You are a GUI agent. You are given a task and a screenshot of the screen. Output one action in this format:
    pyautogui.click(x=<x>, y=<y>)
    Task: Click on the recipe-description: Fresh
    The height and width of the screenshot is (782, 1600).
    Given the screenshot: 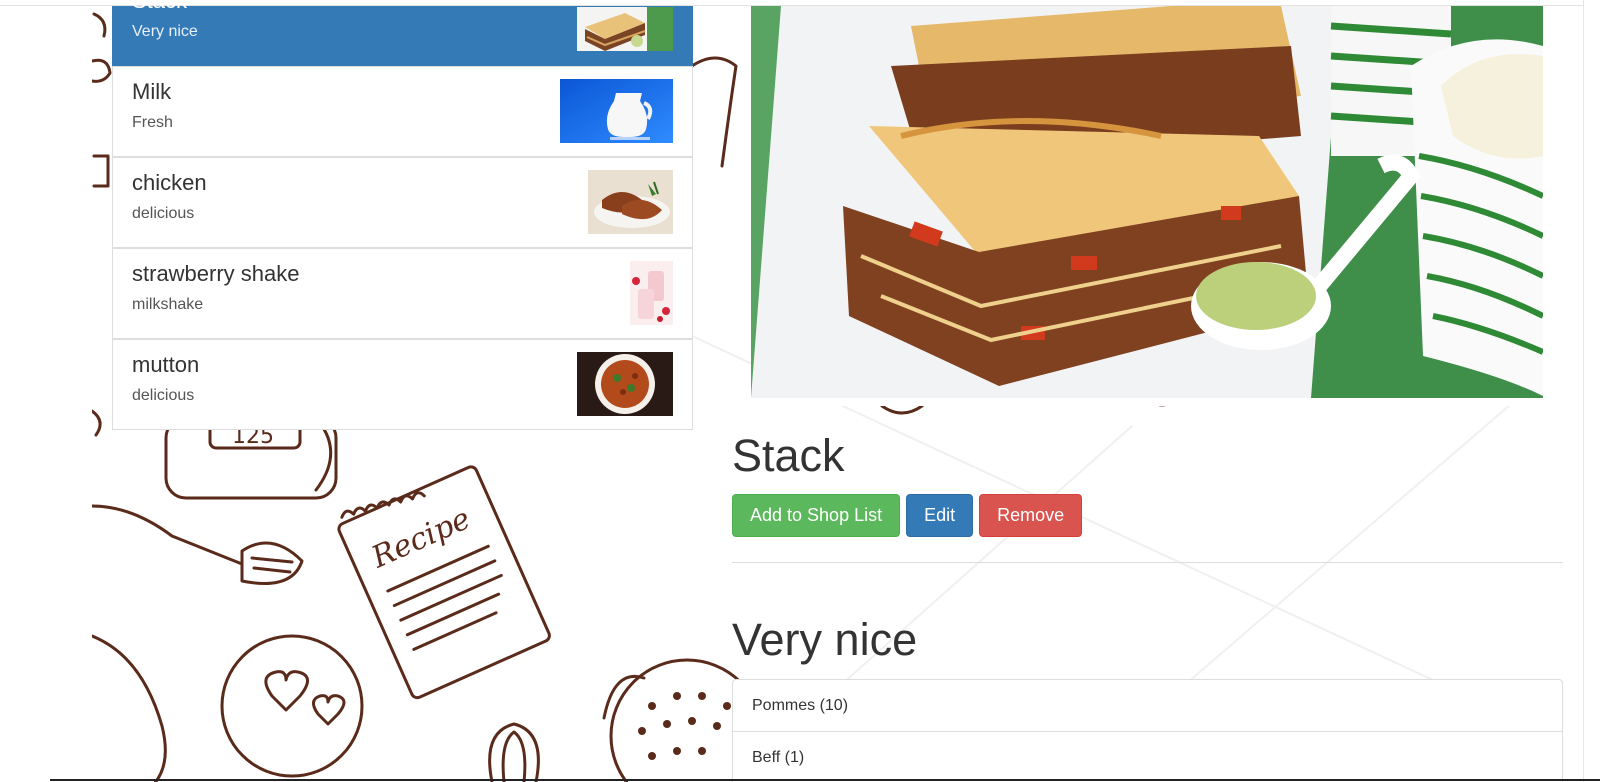 What is the action you would take?
    pyautogui.click(x=152, y=122)
    